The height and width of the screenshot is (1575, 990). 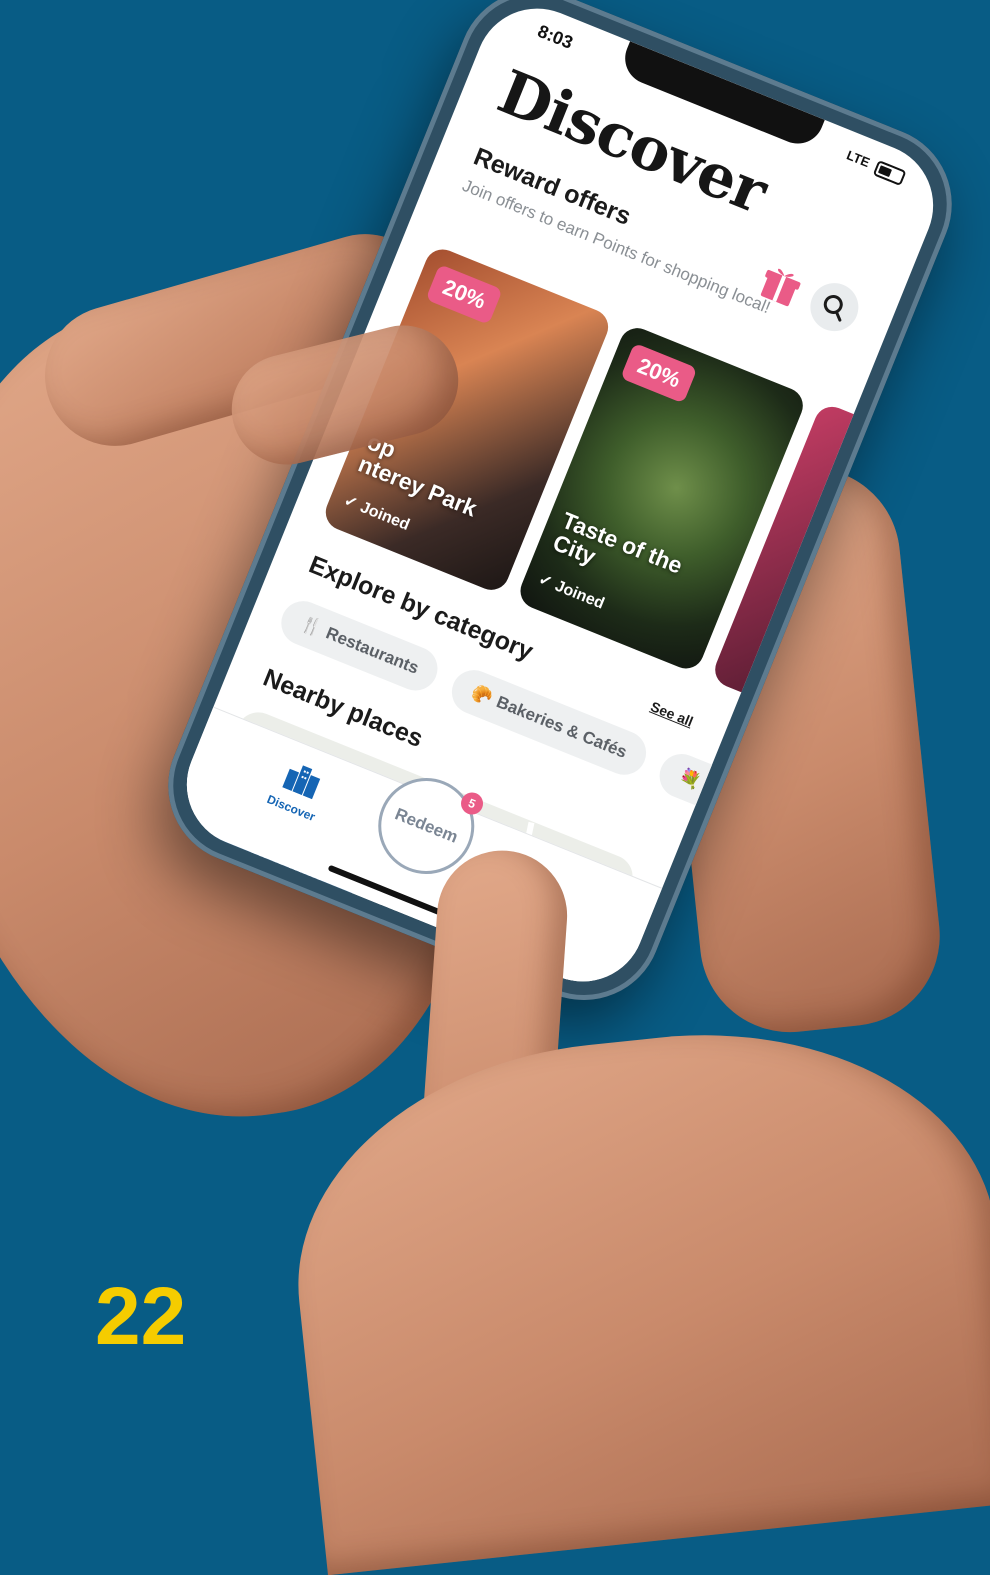 What do you see at coordinates (858, 159) in the screenshot?
I see `network-label: LTE` at bounding box center [858, 159].